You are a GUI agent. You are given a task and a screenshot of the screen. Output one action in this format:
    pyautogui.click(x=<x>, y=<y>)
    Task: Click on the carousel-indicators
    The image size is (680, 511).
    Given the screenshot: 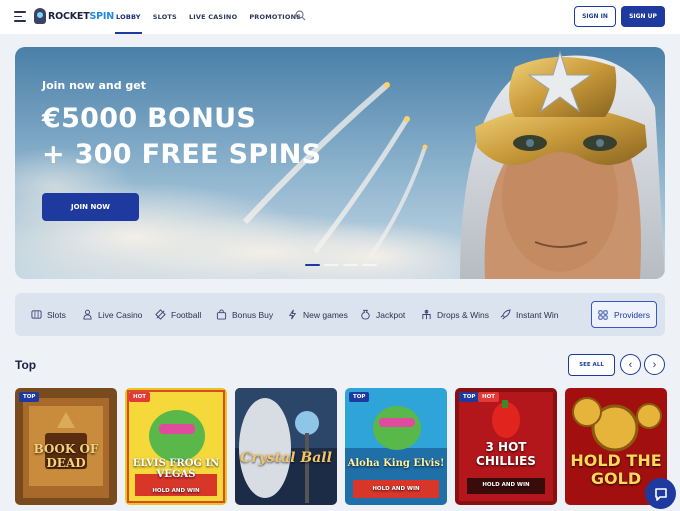 What is the action you would take?
    pyautogui.click(x=341, y=265)
    